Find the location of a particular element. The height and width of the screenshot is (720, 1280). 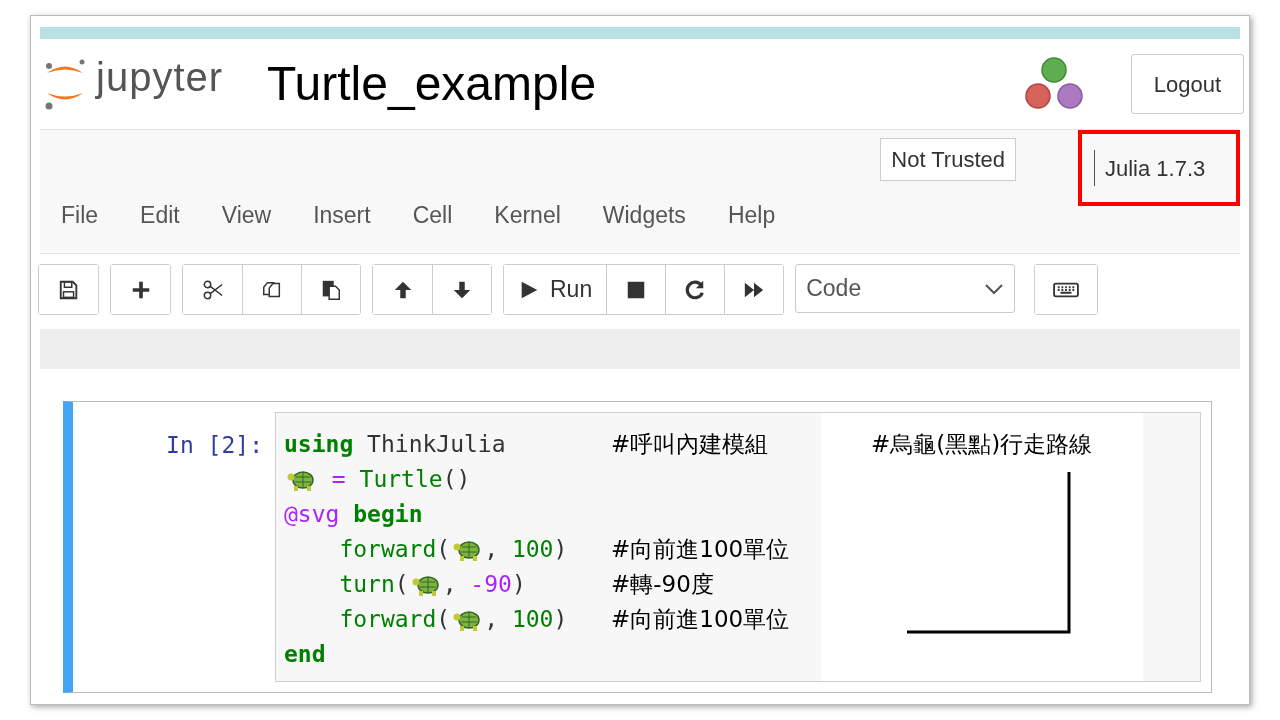

cell-type-dropdown: Code is located at coordinates (905, 288).